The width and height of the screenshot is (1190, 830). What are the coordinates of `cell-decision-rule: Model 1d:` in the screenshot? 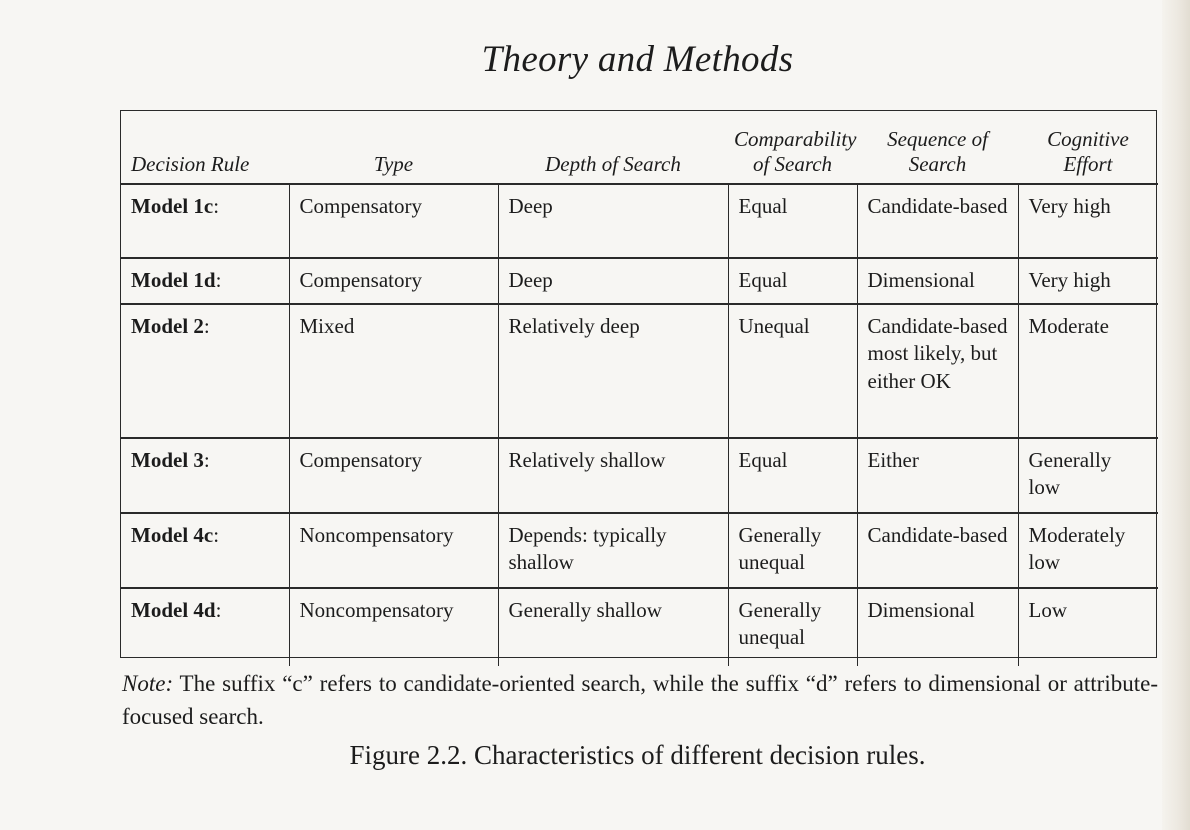 It's located at (205, 281).